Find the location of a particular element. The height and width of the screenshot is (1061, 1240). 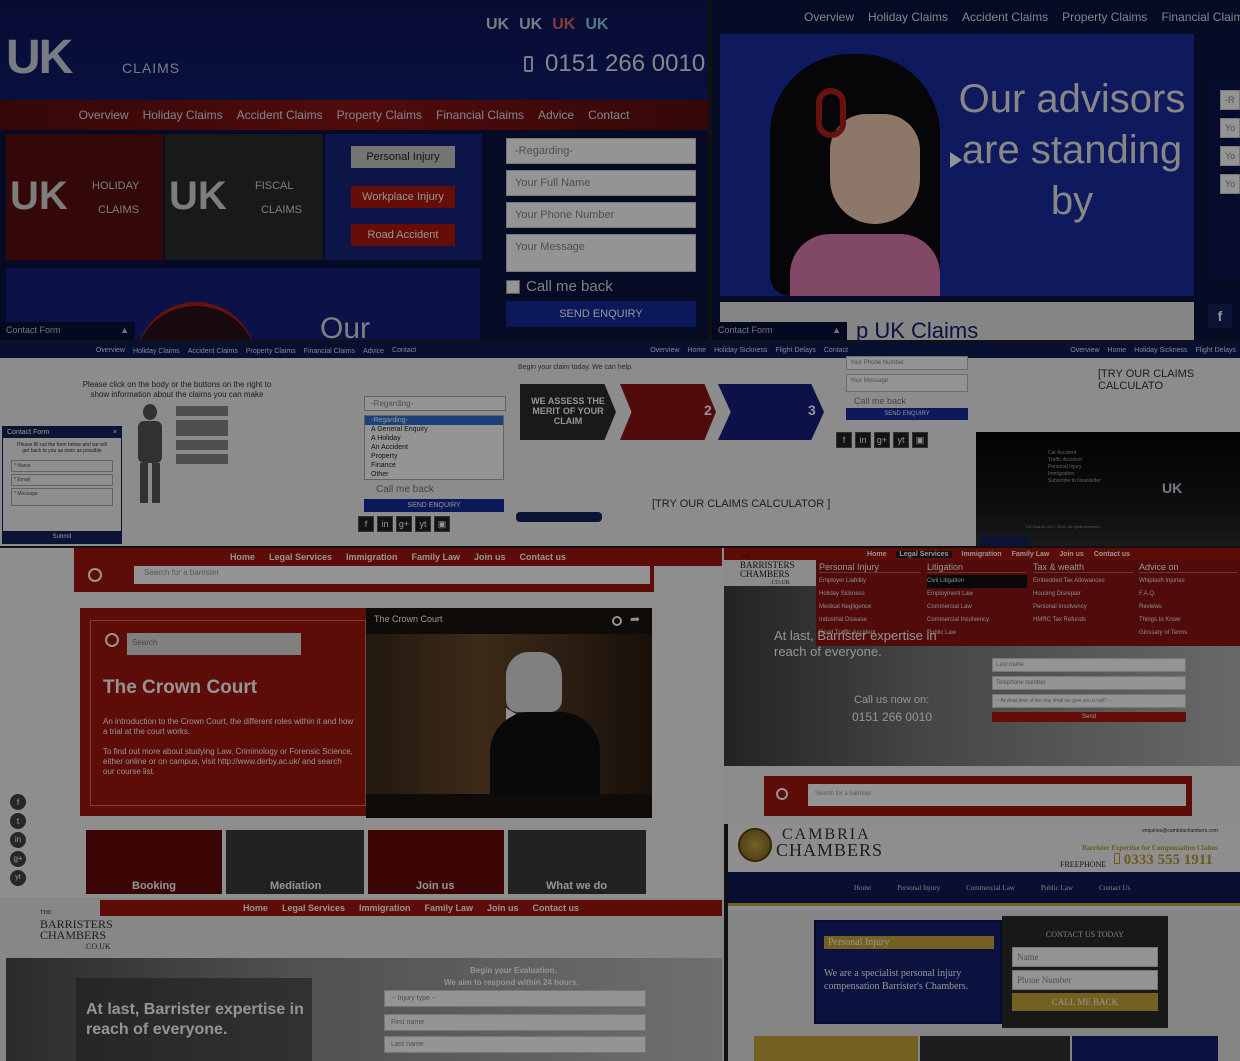

nav-contact: Contact is located at coordinates (404, 350).